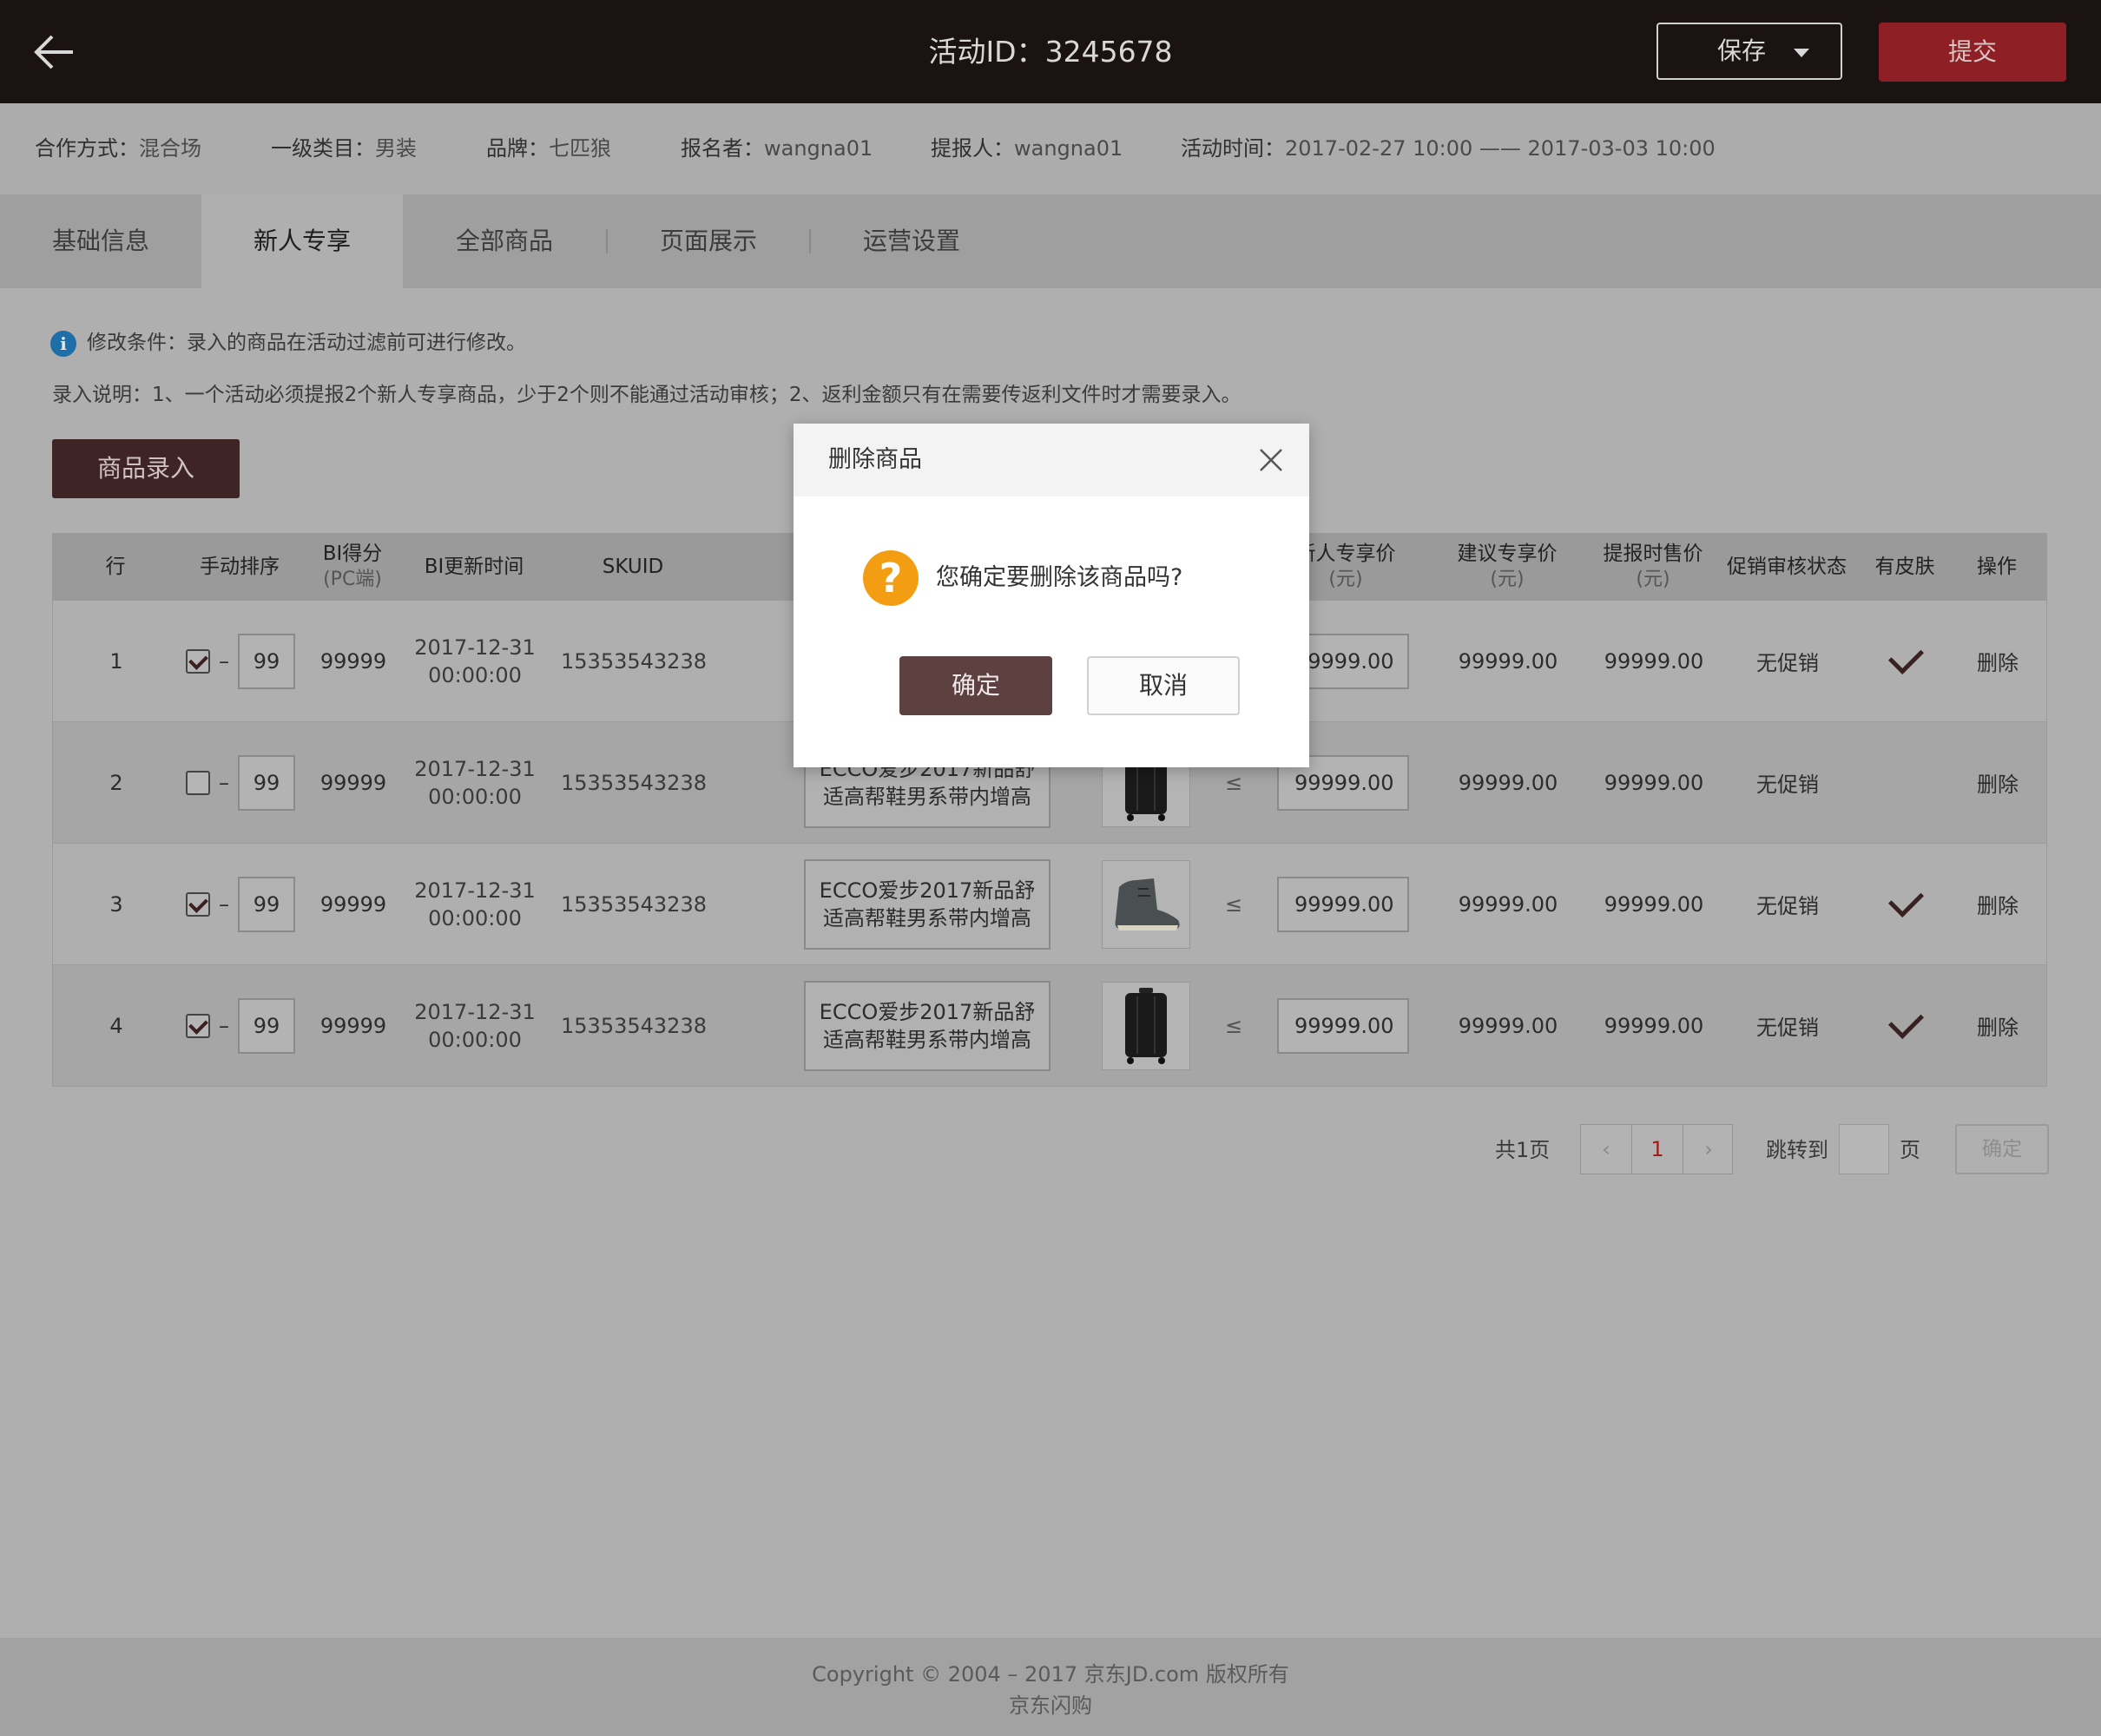 The width and height of the screenshot is (2101, 1736). I want to click on info-cooperation-value: 混合场, so click(170, 148).